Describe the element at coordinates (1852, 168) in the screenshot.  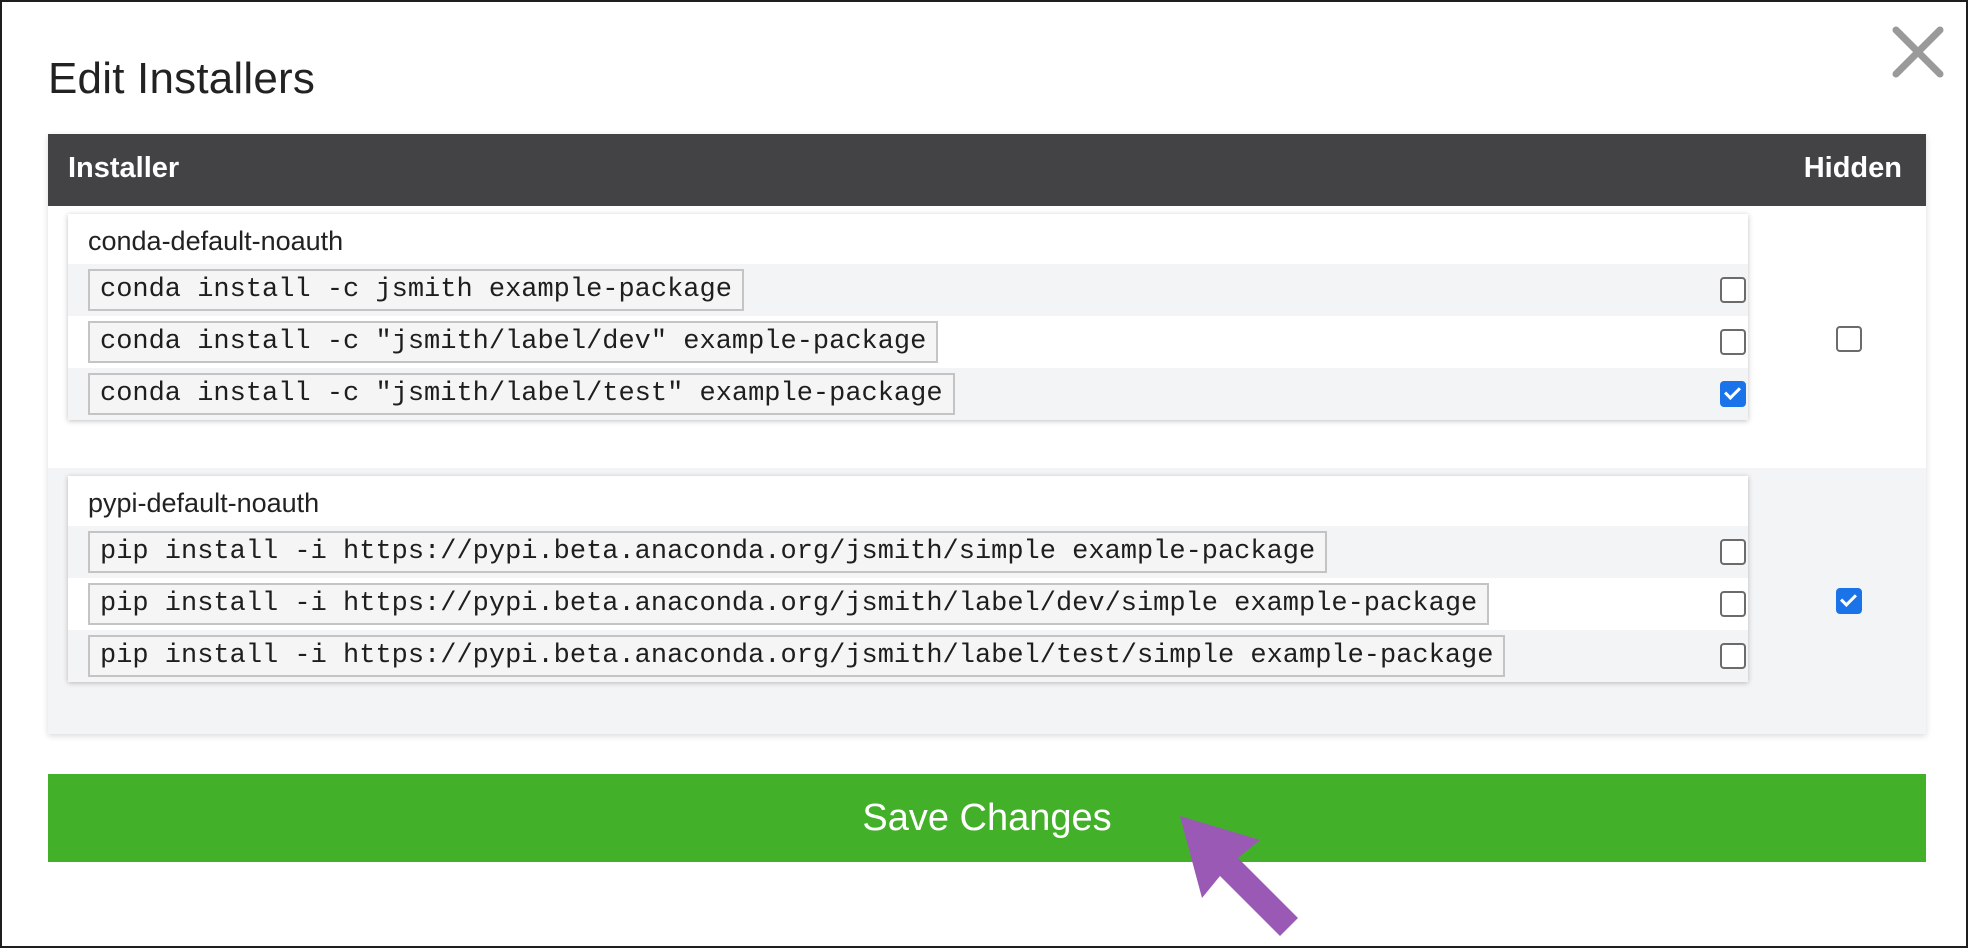
I see `header-hidden: Hidden` at that location.